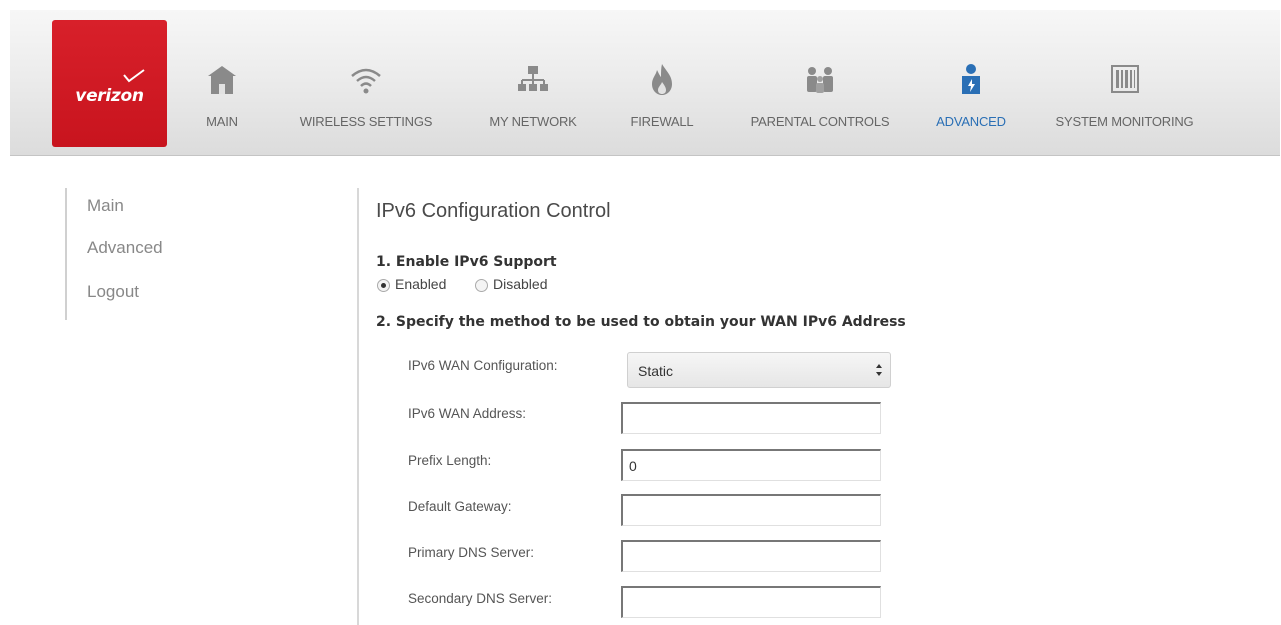 Image resolution: width=1281 pixels, height=625 pixels. Describe the element at coordinates (460, 506) in the screenshot. I see `default-gateway-label: Default Gateway:` at that location.